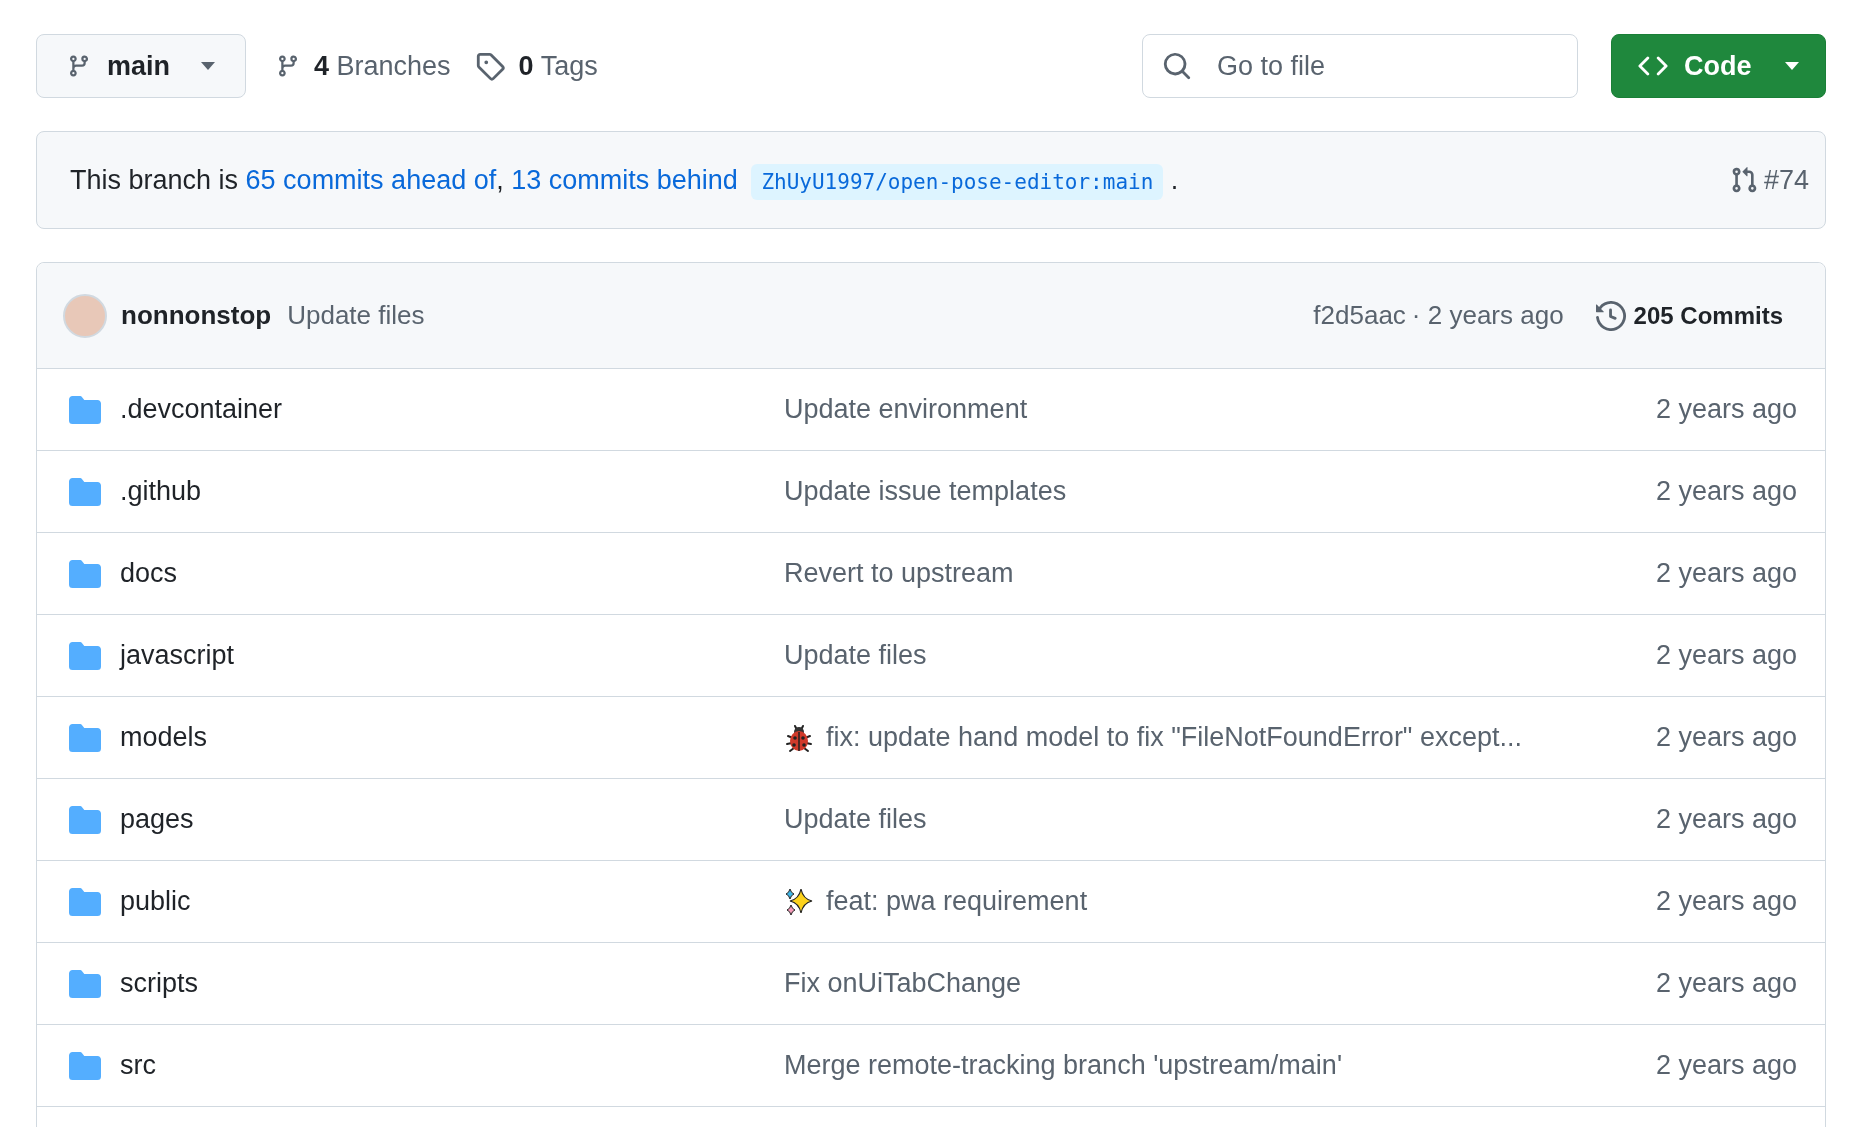 This screenshot has width=1855, height=1127. What do you see at coordinates (159, 983) in the screenshot?
I see `folder-link: scripts` at bounding box center [159, 983].